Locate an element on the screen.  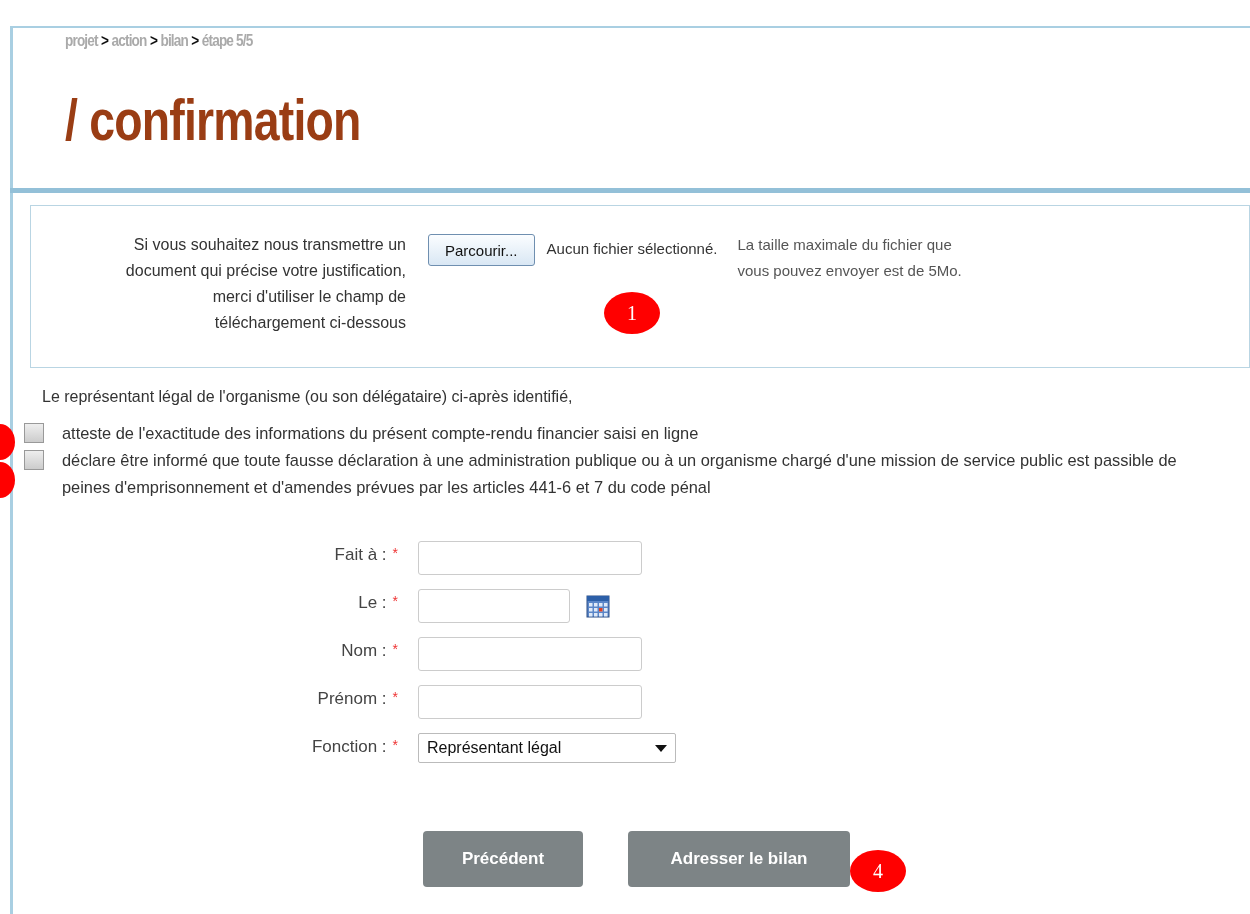
annotation-marker: 1 is located at coordinates (632, 313).